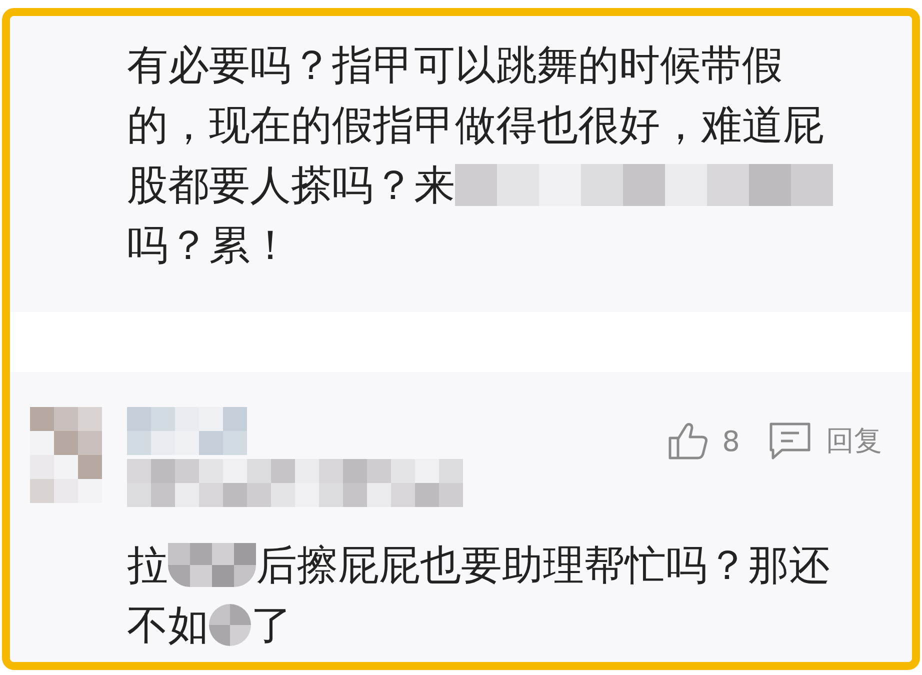 This screenshot has width=922, height=675. Describe the element at coordinates (688, 441) in the screenshot. I see `thumbs-up-icon` at that location.